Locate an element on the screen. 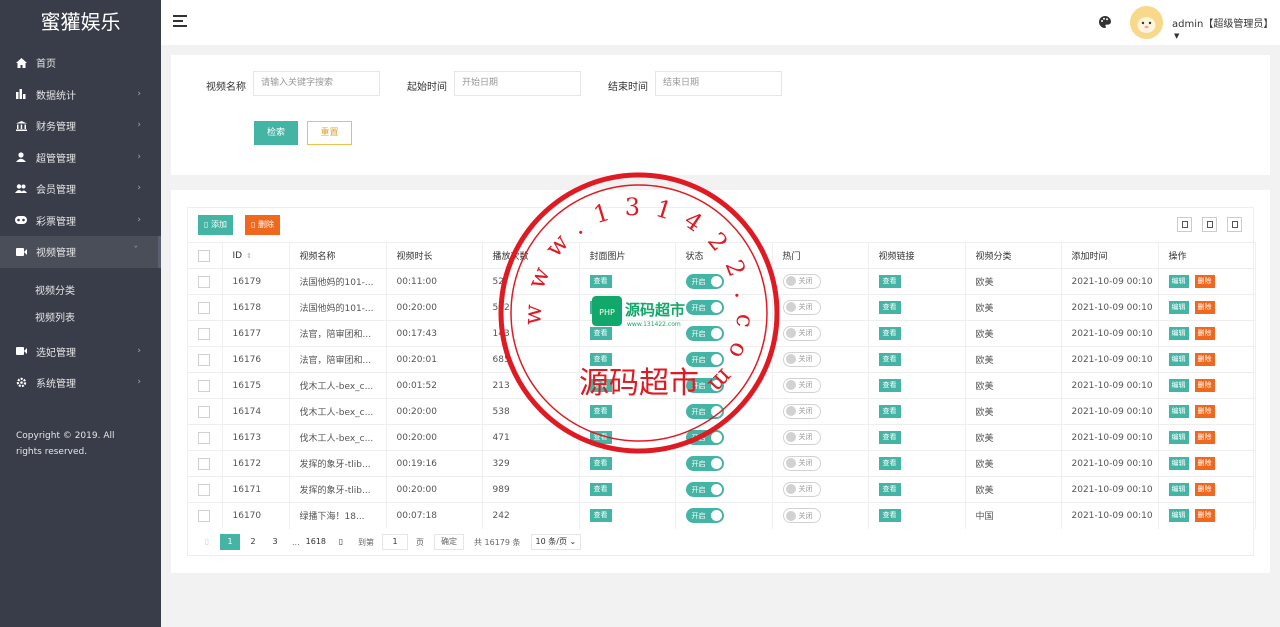 This screenshot has width=1280, height=627. menu-toggle-icon is located at coordinates (180, 21).